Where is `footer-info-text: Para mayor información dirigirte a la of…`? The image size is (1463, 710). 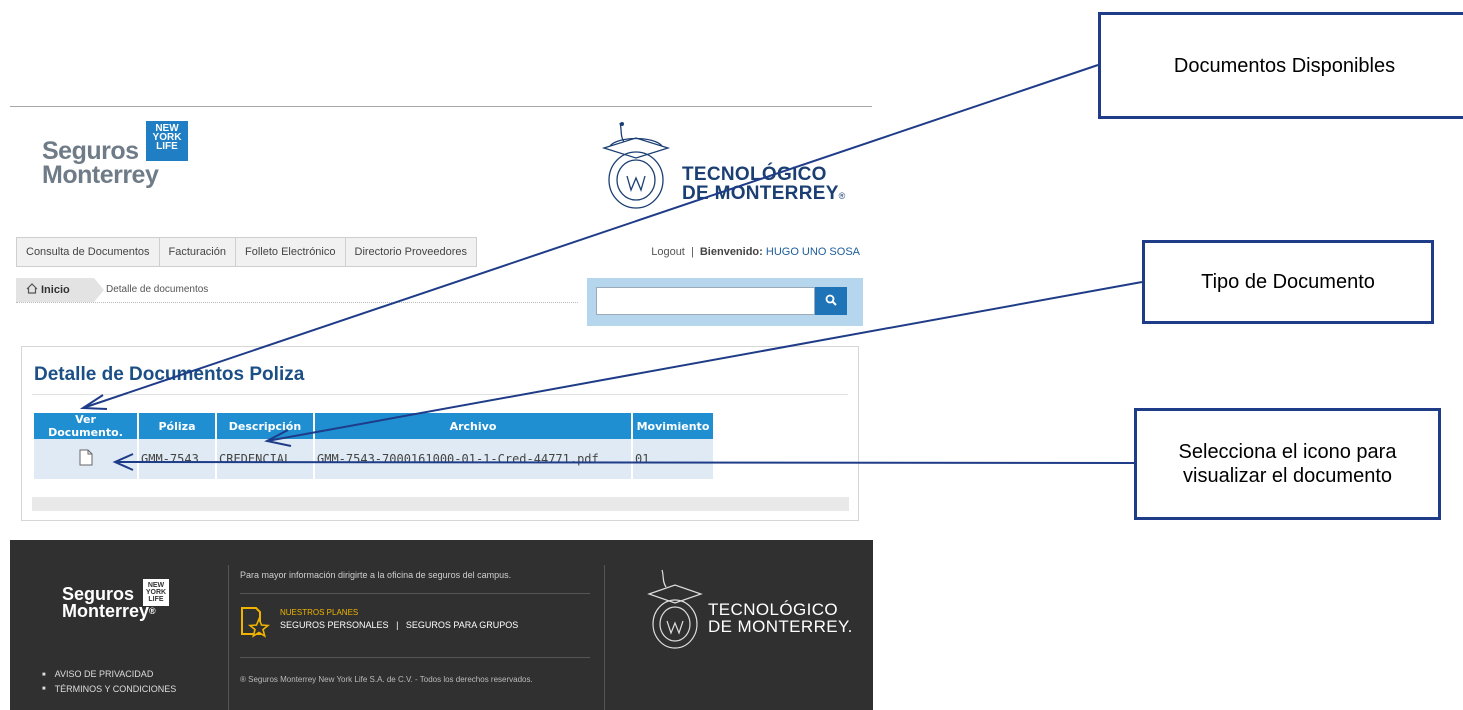
footer-info-text: Para mayor información dirigirte a la of… is located at coordinates (376, 575).